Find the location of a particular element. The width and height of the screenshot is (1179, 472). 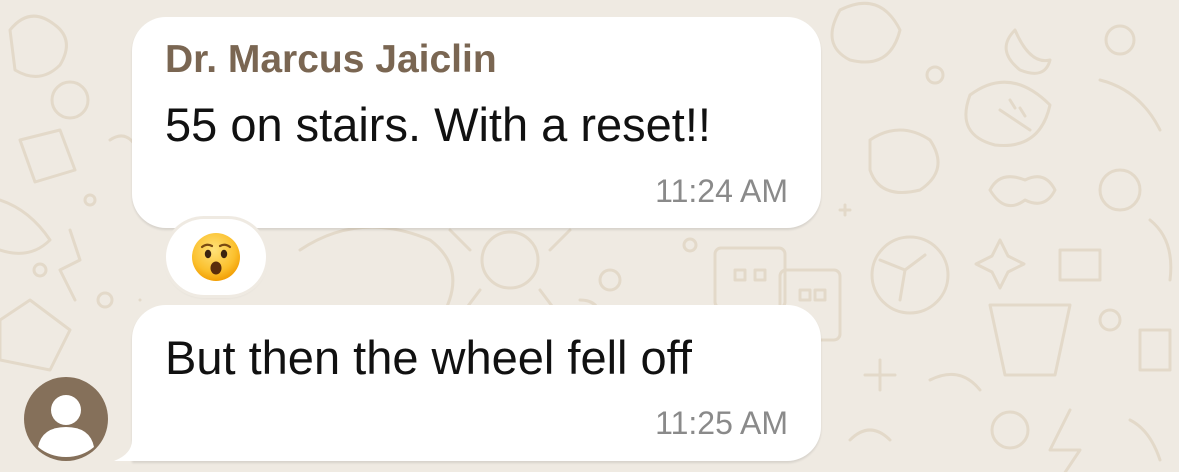

message-text: 55 on stairs. With a reset!! is located at coordinates (438, 124).